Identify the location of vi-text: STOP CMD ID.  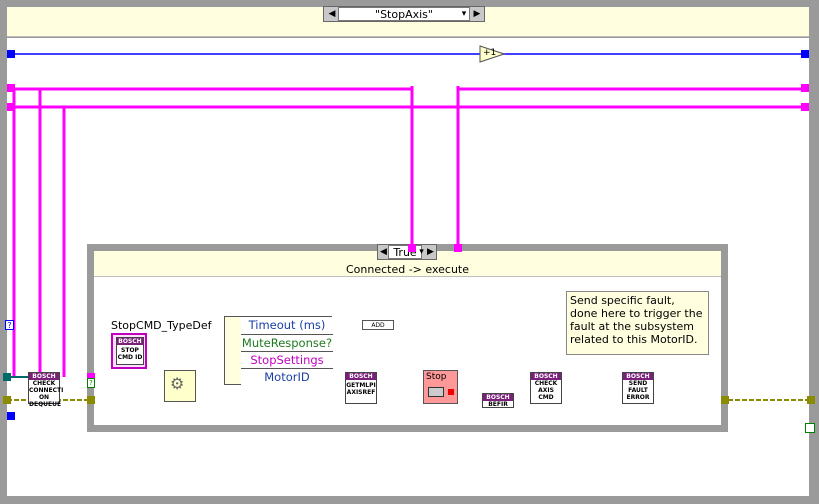
(130, 354).